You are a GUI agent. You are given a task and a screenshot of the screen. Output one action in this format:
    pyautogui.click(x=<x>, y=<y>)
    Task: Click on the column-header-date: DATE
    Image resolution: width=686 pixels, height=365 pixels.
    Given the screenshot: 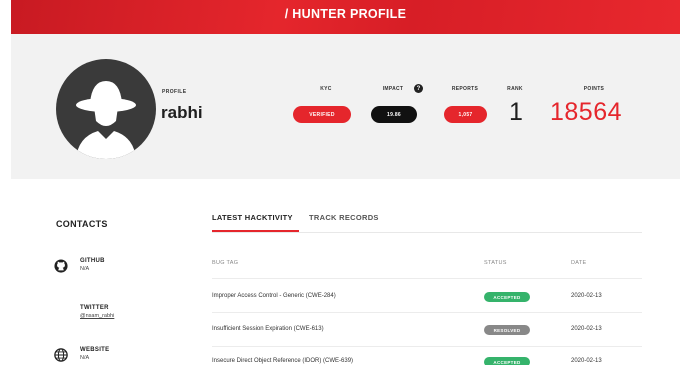 What is the action you would take?
    pyautogui.click(x=578, y=263)
    